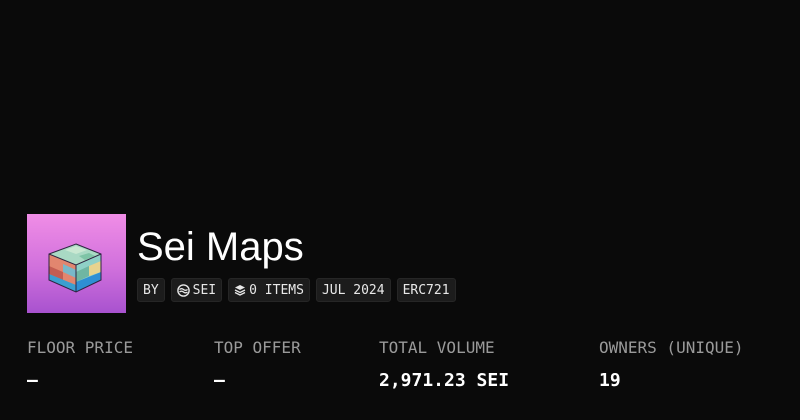 The width and height of the screenshot is (800, 420). Describe the element at coordinates (437, 347) in the screenshot. I see `stat-label: TOTAL VOLUME` at that location.